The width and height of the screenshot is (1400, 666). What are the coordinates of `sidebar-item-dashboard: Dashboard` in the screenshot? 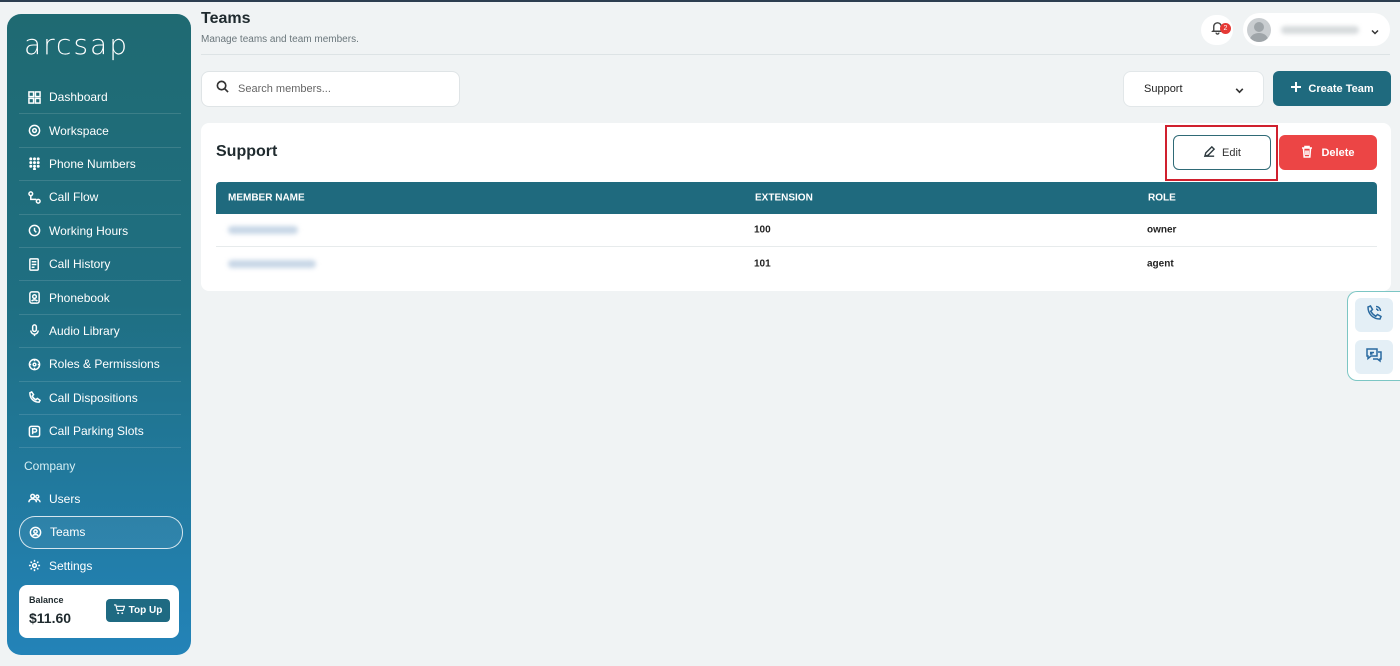 It's located at (100, 98).